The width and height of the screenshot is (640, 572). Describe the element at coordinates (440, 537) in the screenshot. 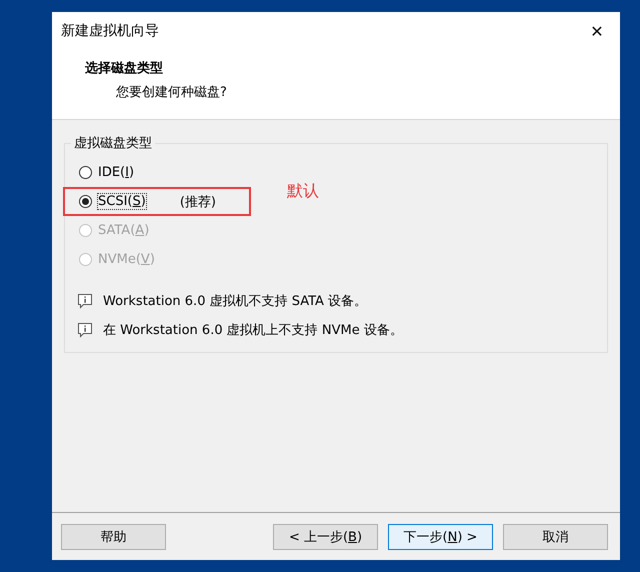

I see `dialog-button: 下一步(N) >` at that location.